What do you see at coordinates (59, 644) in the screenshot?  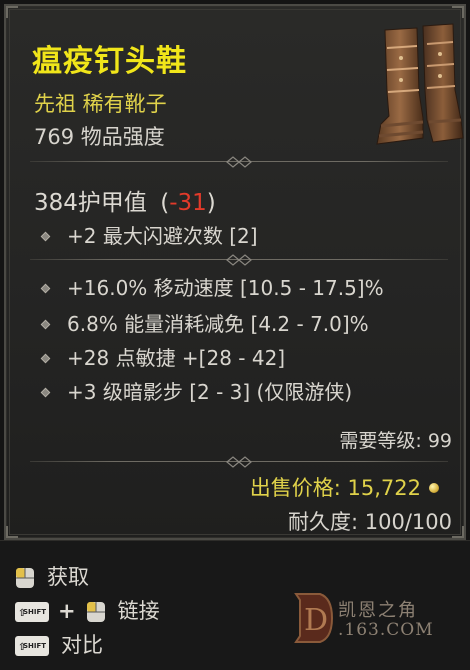 I see `compare-action: ⇧ SHIFT 对比` at bounding box center [59, 644].